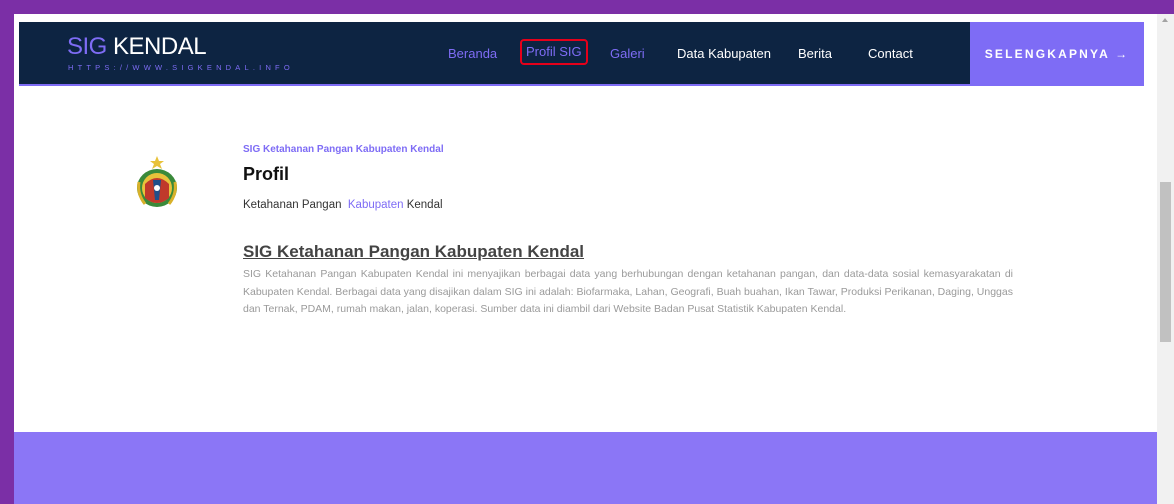 Image resolution: width=1174 pixels, height=504 pixels. I want to click on nav-contact: Contact, so click(890, 54).